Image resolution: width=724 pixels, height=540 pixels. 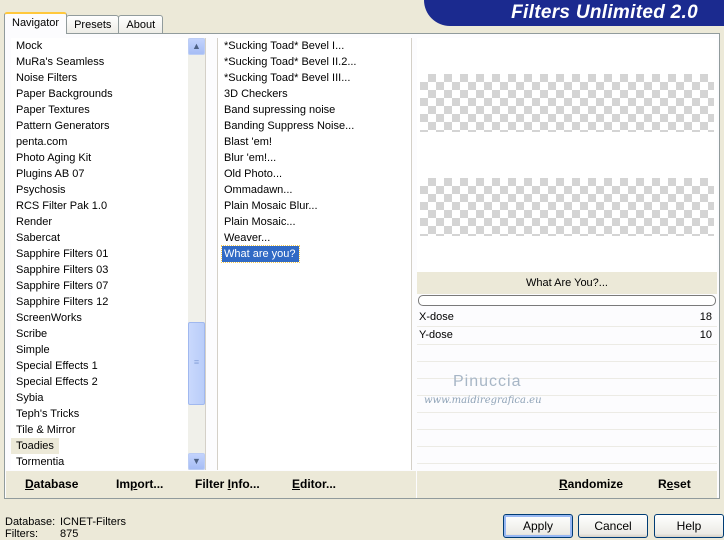 I want to click on app-banner: Filters Unlimited 2.0, so click(x=574, y=13).